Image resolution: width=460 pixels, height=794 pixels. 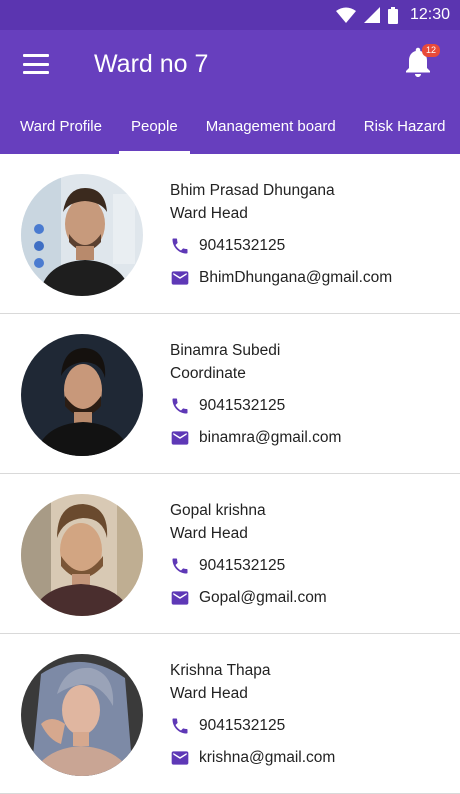 I want to click on email-address: Gopal@gmail.com, so click(x=263, y=597).